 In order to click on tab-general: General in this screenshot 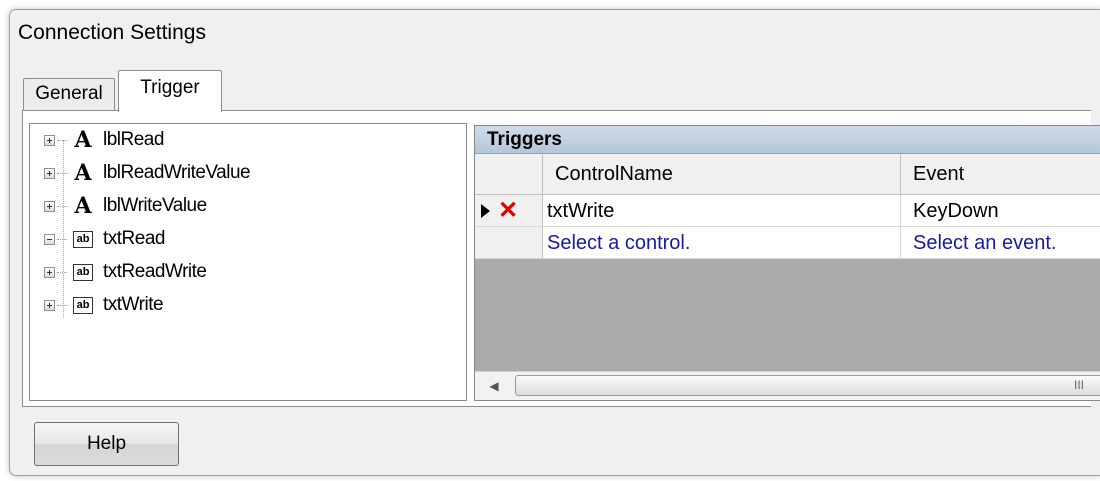, I will do `click(69, 94)`.